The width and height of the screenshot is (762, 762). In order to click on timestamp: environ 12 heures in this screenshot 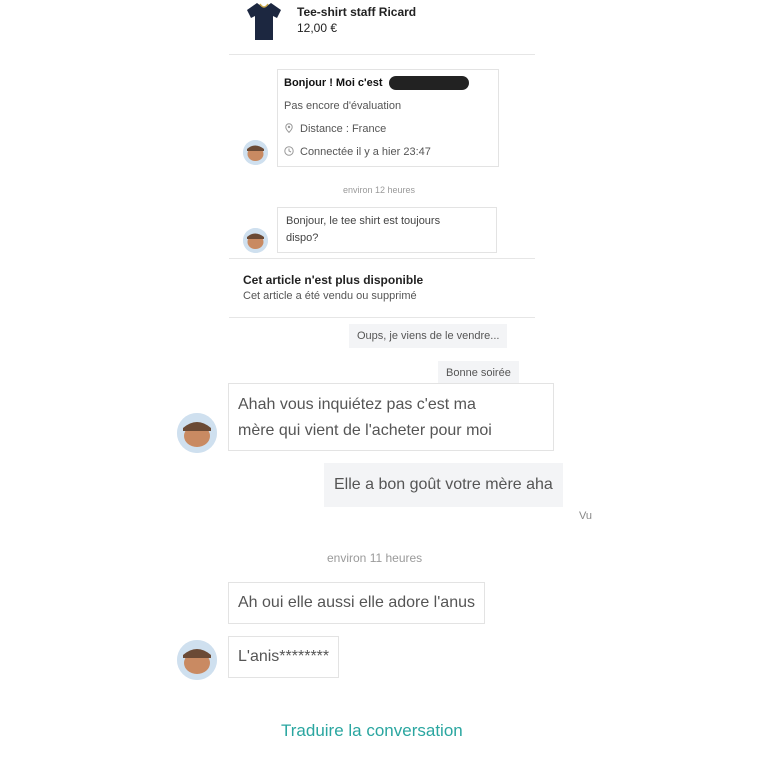, I will do `click(379, 190)`.